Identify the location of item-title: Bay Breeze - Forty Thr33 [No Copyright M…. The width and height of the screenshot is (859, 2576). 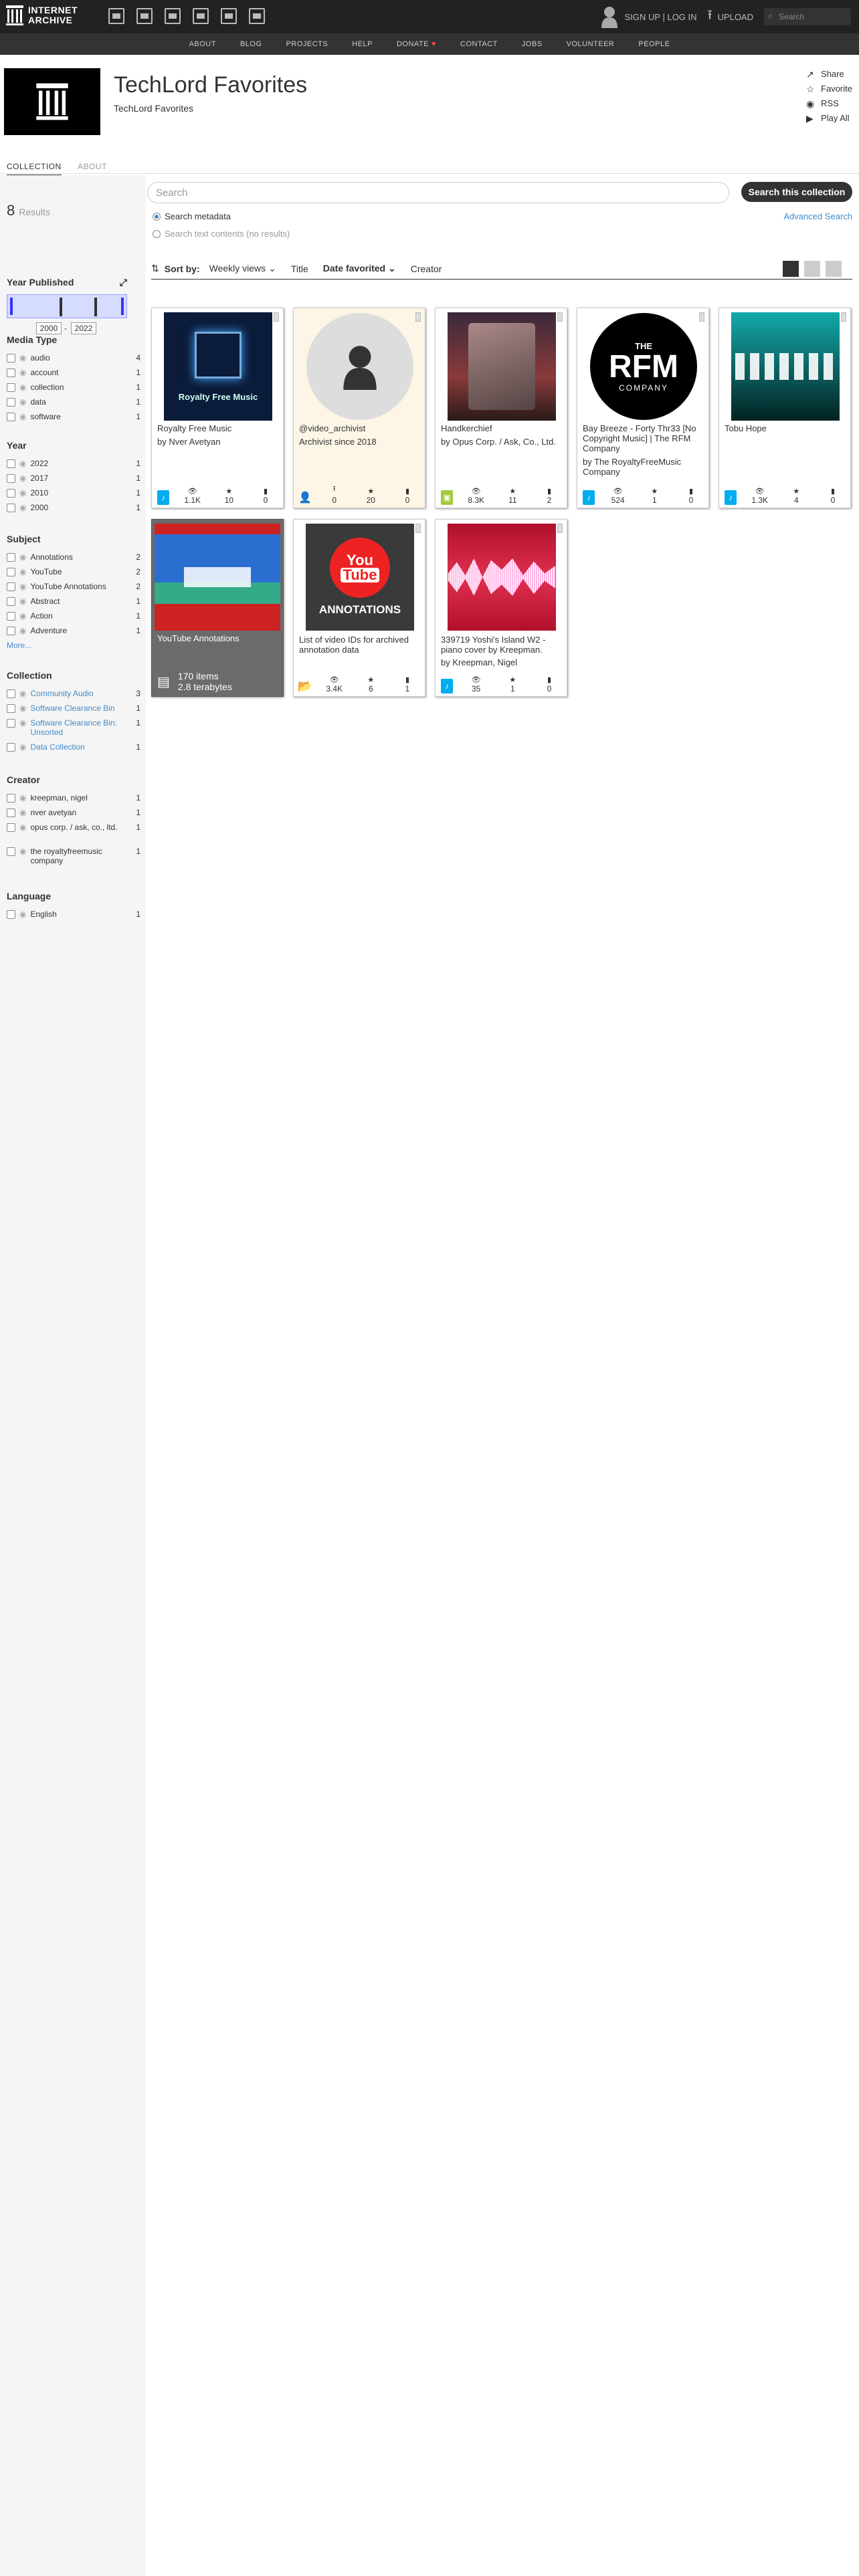
(644, 438).